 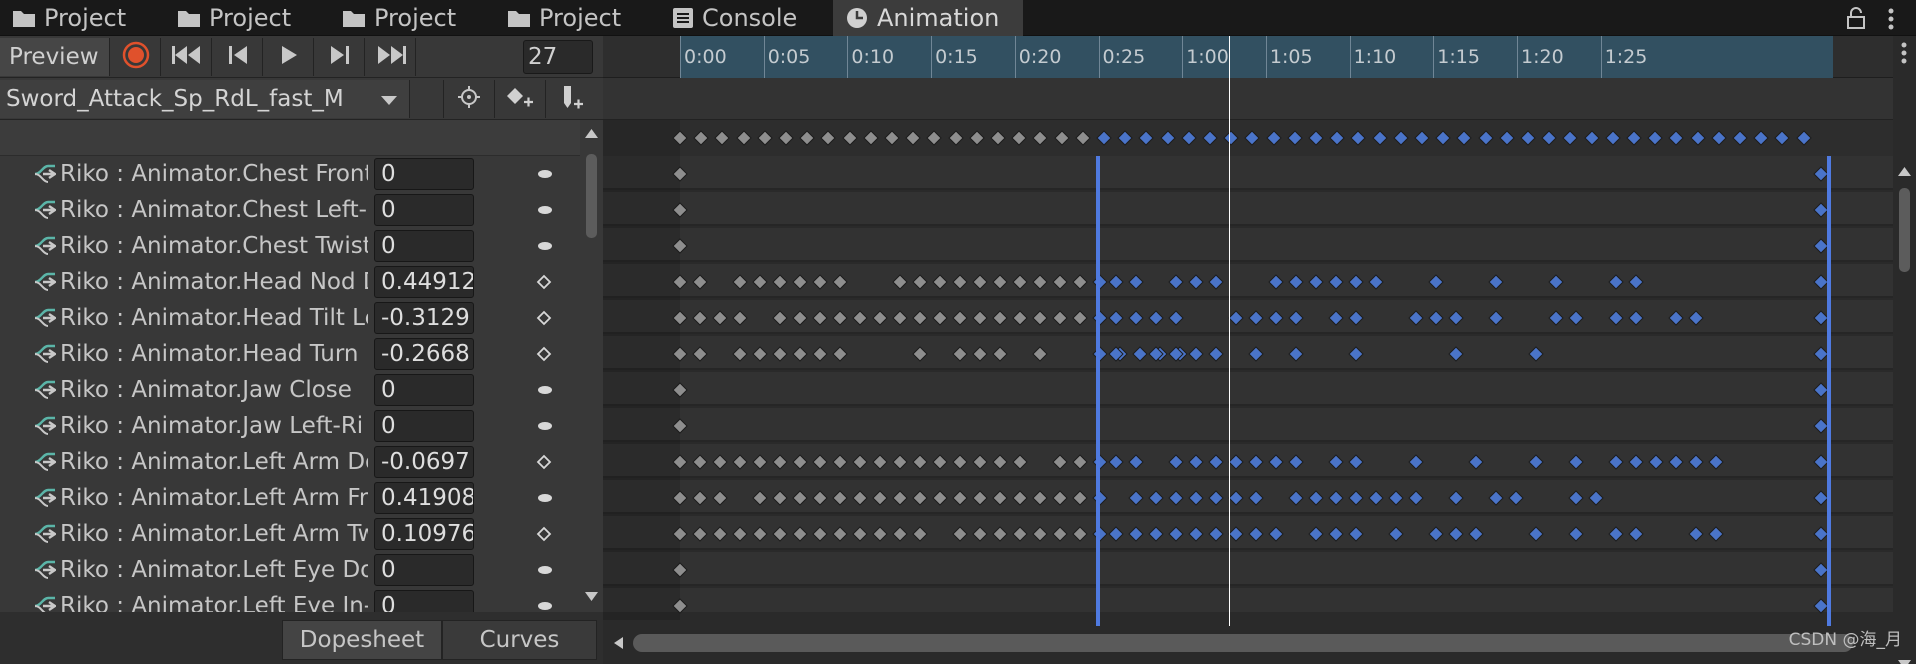 I want to click on dopesheet-vertical-scrollbar, so click(x=1904, y=353).